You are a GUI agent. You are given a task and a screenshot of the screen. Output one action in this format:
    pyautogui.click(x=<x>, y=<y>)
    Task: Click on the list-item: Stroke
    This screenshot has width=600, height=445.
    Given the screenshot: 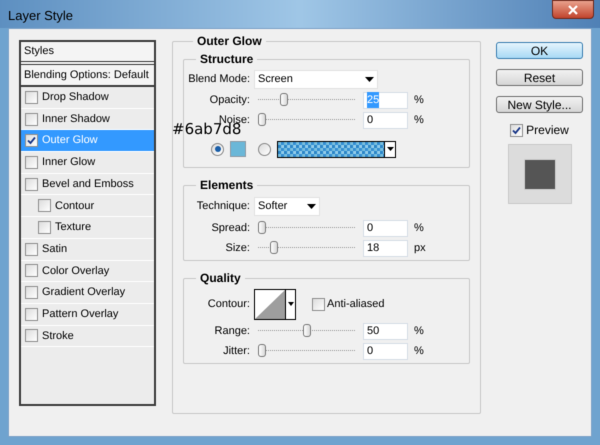 What is the action you would take?
    pyautogui.click(x=87, y=337)
    